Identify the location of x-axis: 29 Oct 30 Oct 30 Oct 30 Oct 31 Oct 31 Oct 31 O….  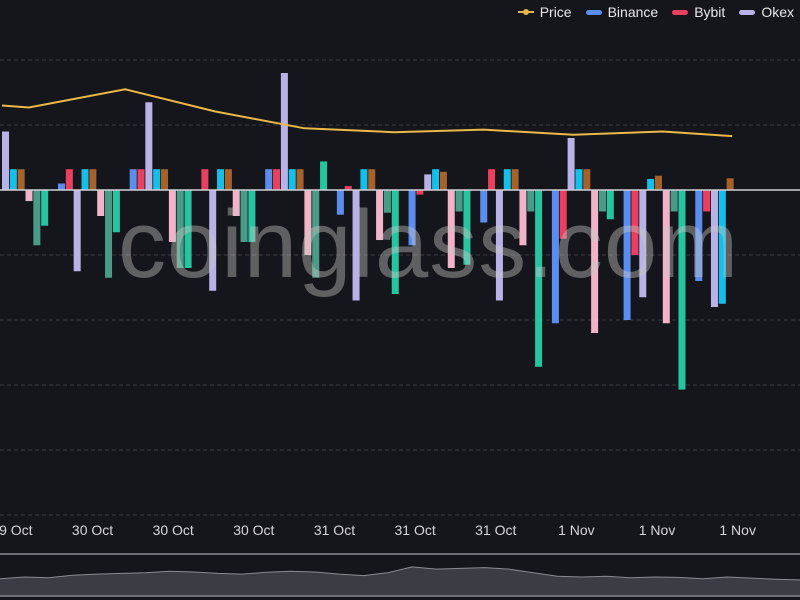
(400, 532).